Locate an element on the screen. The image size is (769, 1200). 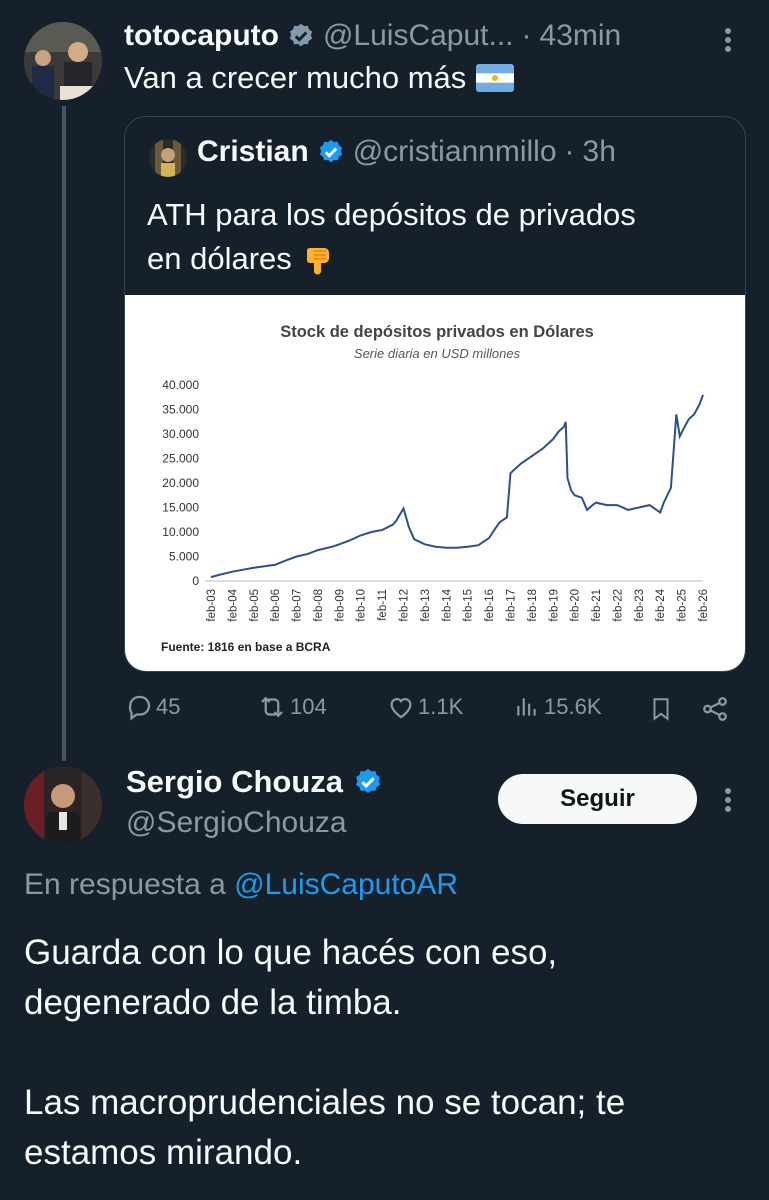
y-tick-label: 15.000 is located at coordinates (180, 508).